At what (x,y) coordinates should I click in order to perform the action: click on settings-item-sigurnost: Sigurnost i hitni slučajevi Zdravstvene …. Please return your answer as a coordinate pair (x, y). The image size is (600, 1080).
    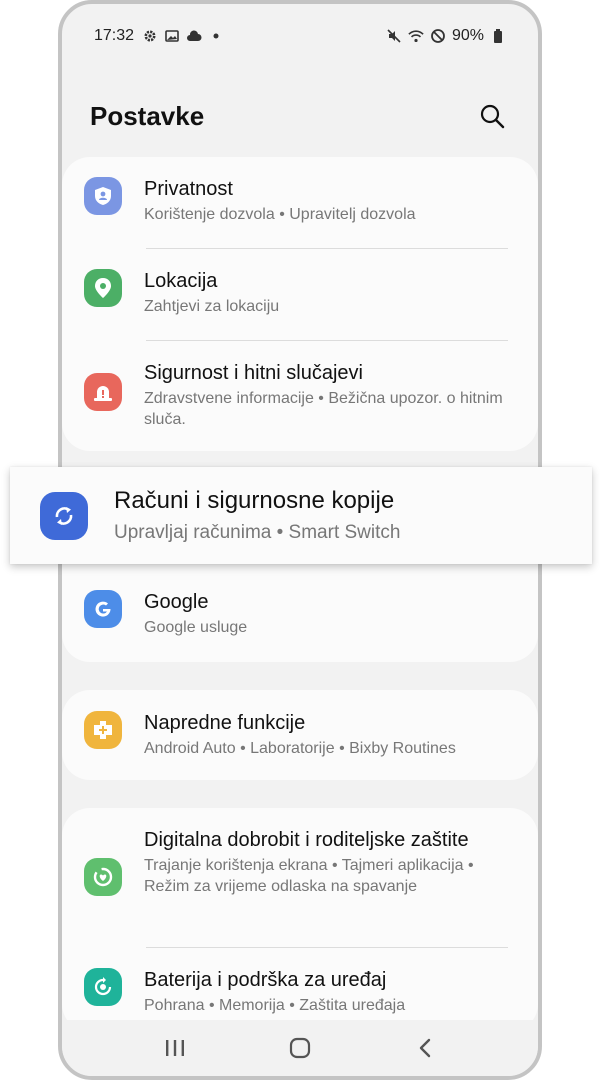
    Looking at the image, I should click on (300, 396).